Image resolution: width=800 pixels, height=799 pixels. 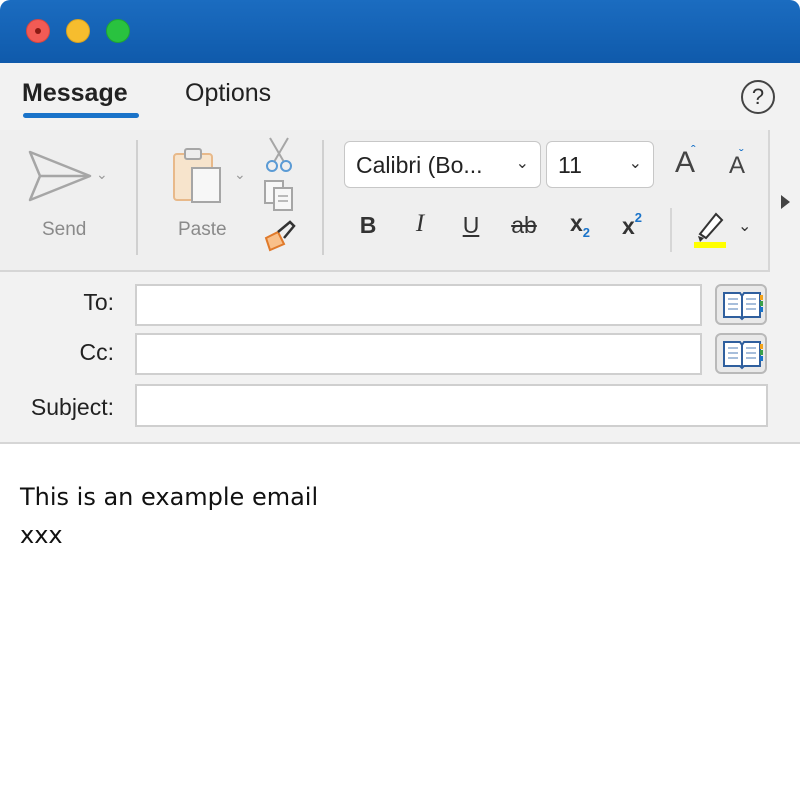 I want to click on window-titlebar, so click(x=400, y=31).